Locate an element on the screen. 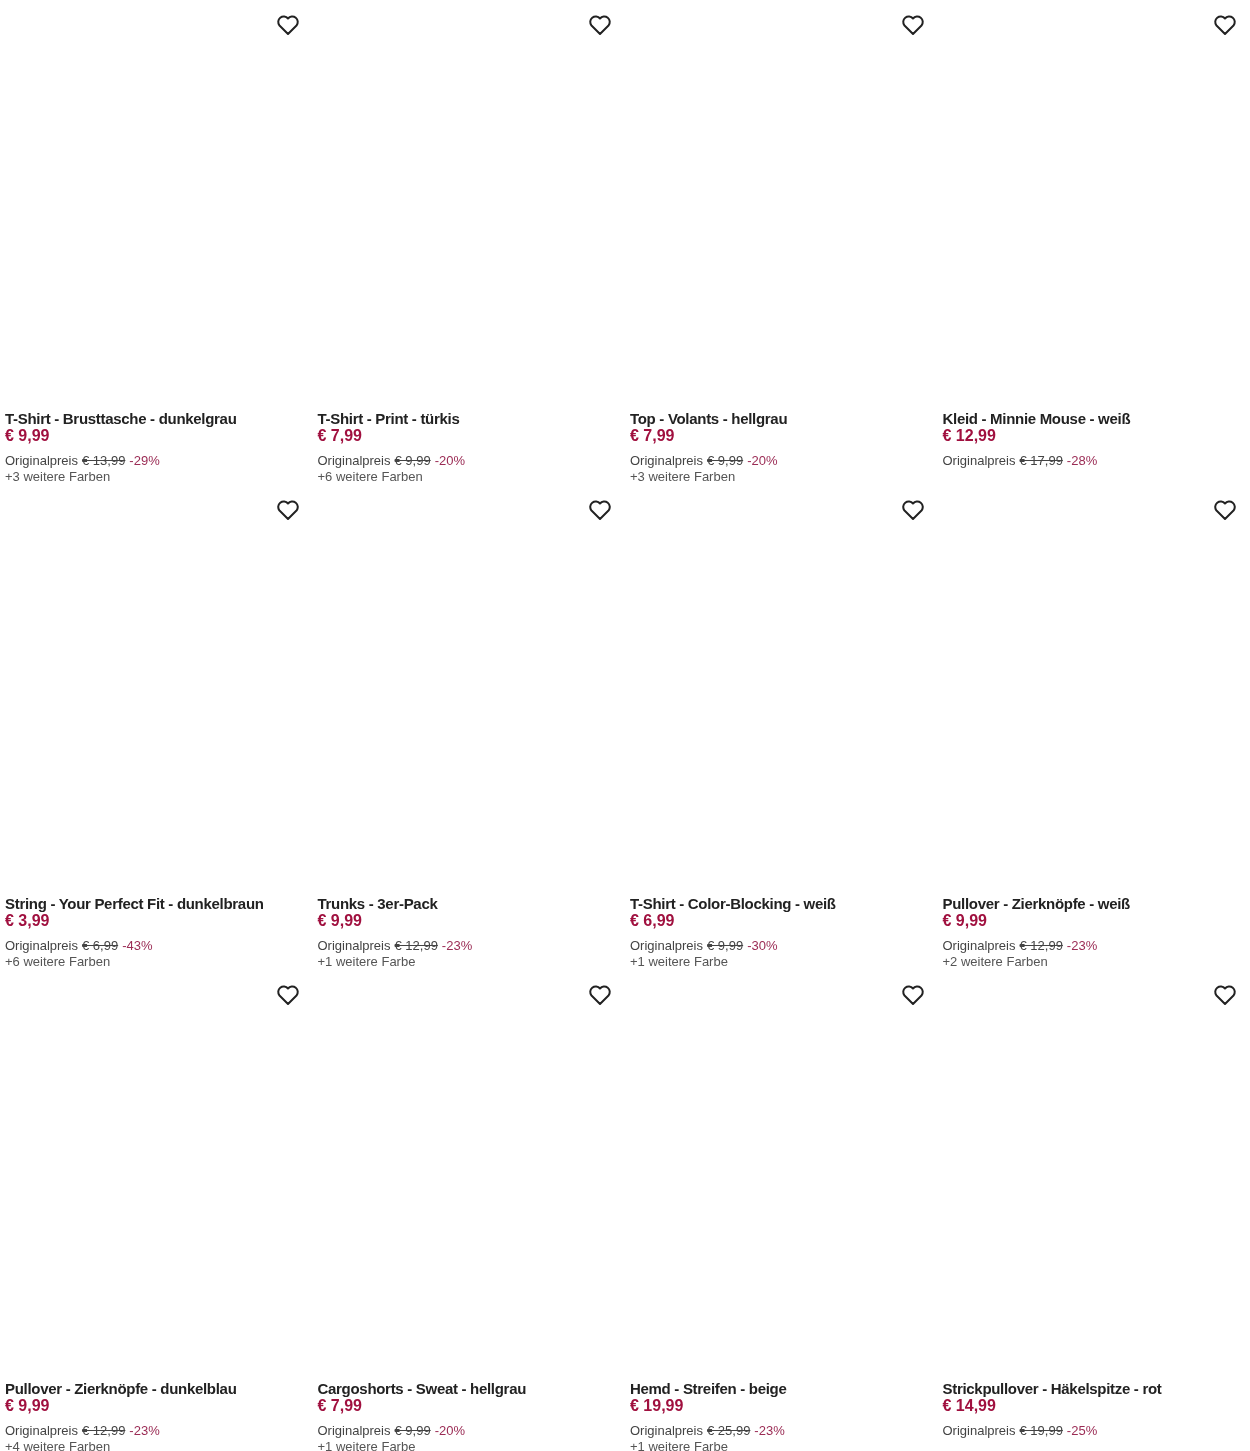 The height and width of the screenshot is (1451, 1250). discount: -25% is located at coordinates (1082, 1431).